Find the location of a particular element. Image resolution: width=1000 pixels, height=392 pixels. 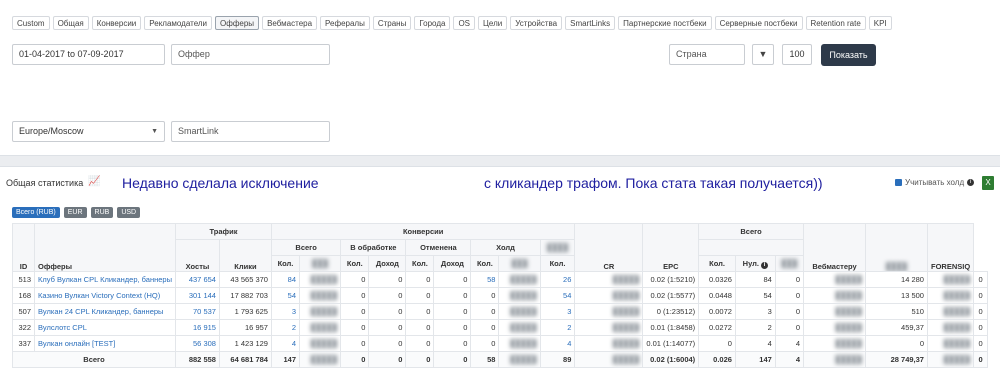

limit-input: 100 is located at coordinates (797, 54).